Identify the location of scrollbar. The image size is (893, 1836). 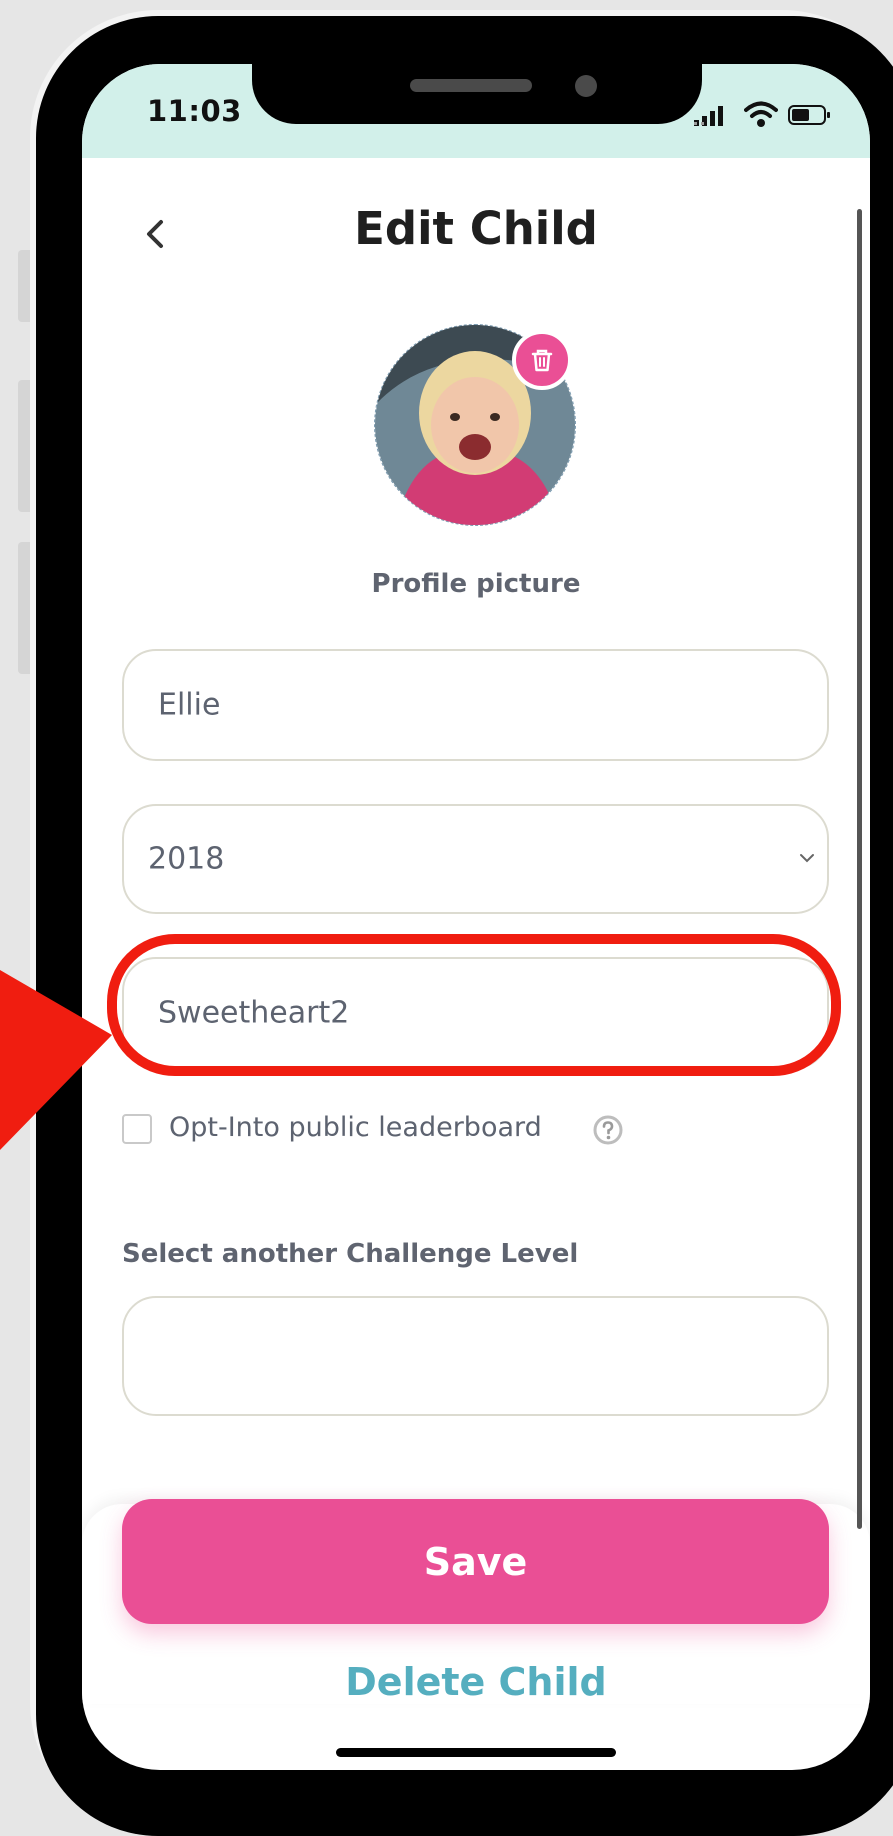
(859, 869).